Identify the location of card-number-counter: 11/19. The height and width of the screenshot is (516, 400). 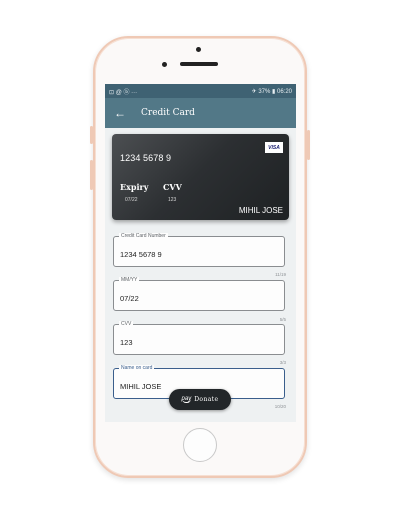
(280, 274).